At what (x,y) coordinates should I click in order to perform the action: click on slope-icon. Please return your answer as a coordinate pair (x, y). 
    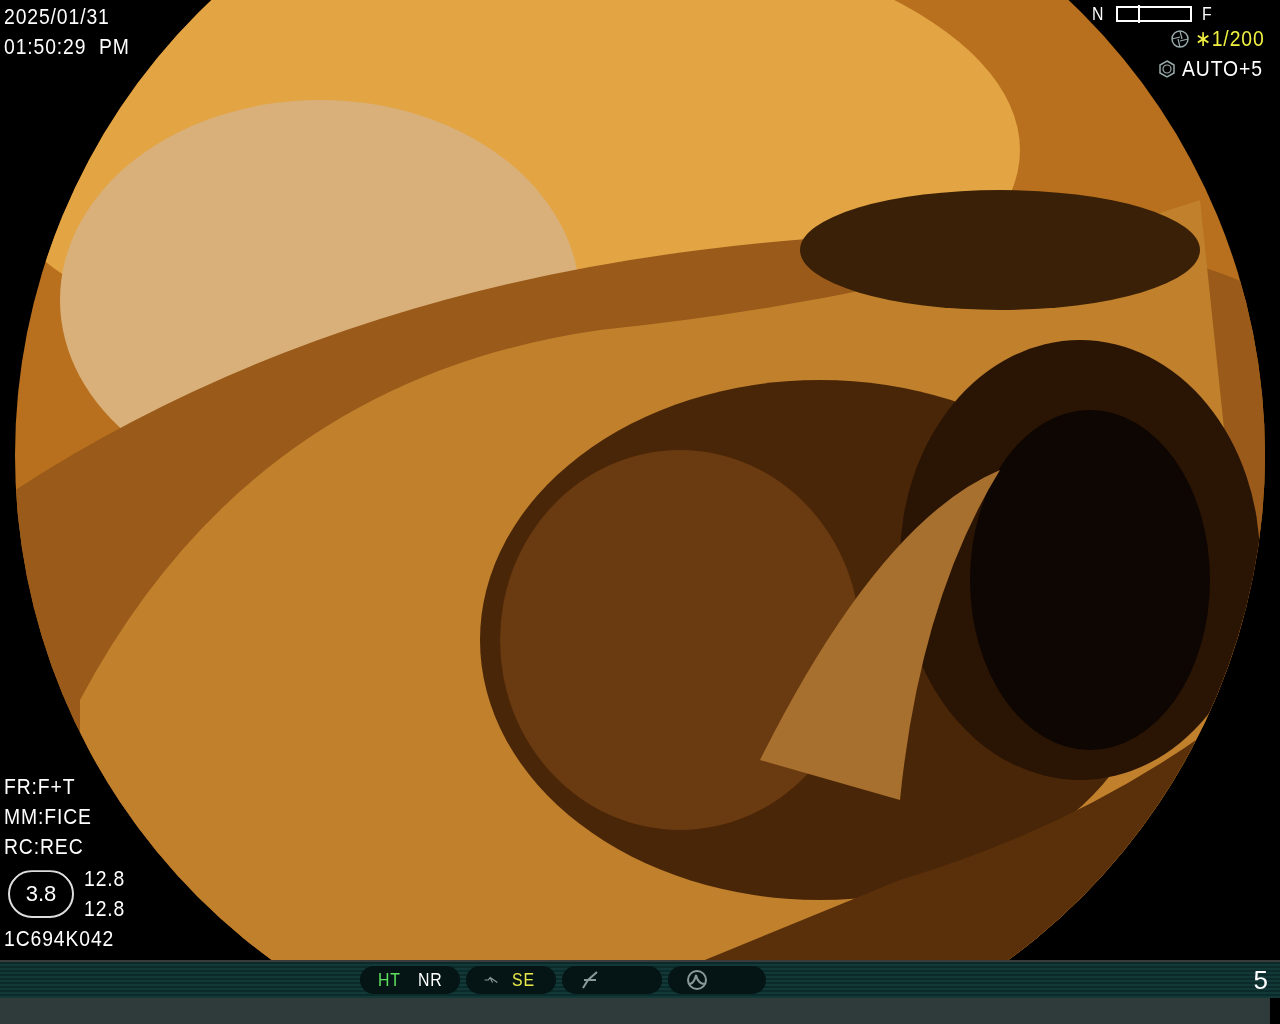
    Looking at the image, I should click on (590, 980).